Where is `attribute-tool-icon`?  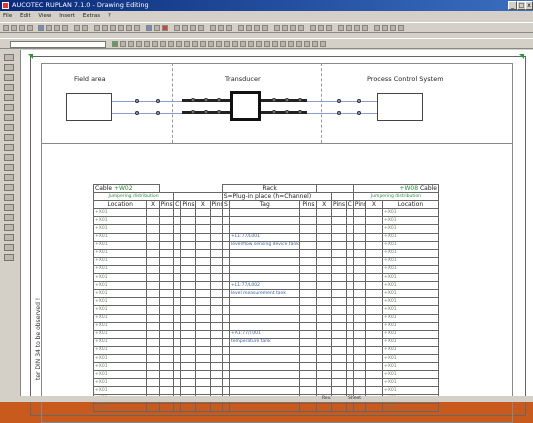
attribute-tool-icon is located at coordinates (299, 44).